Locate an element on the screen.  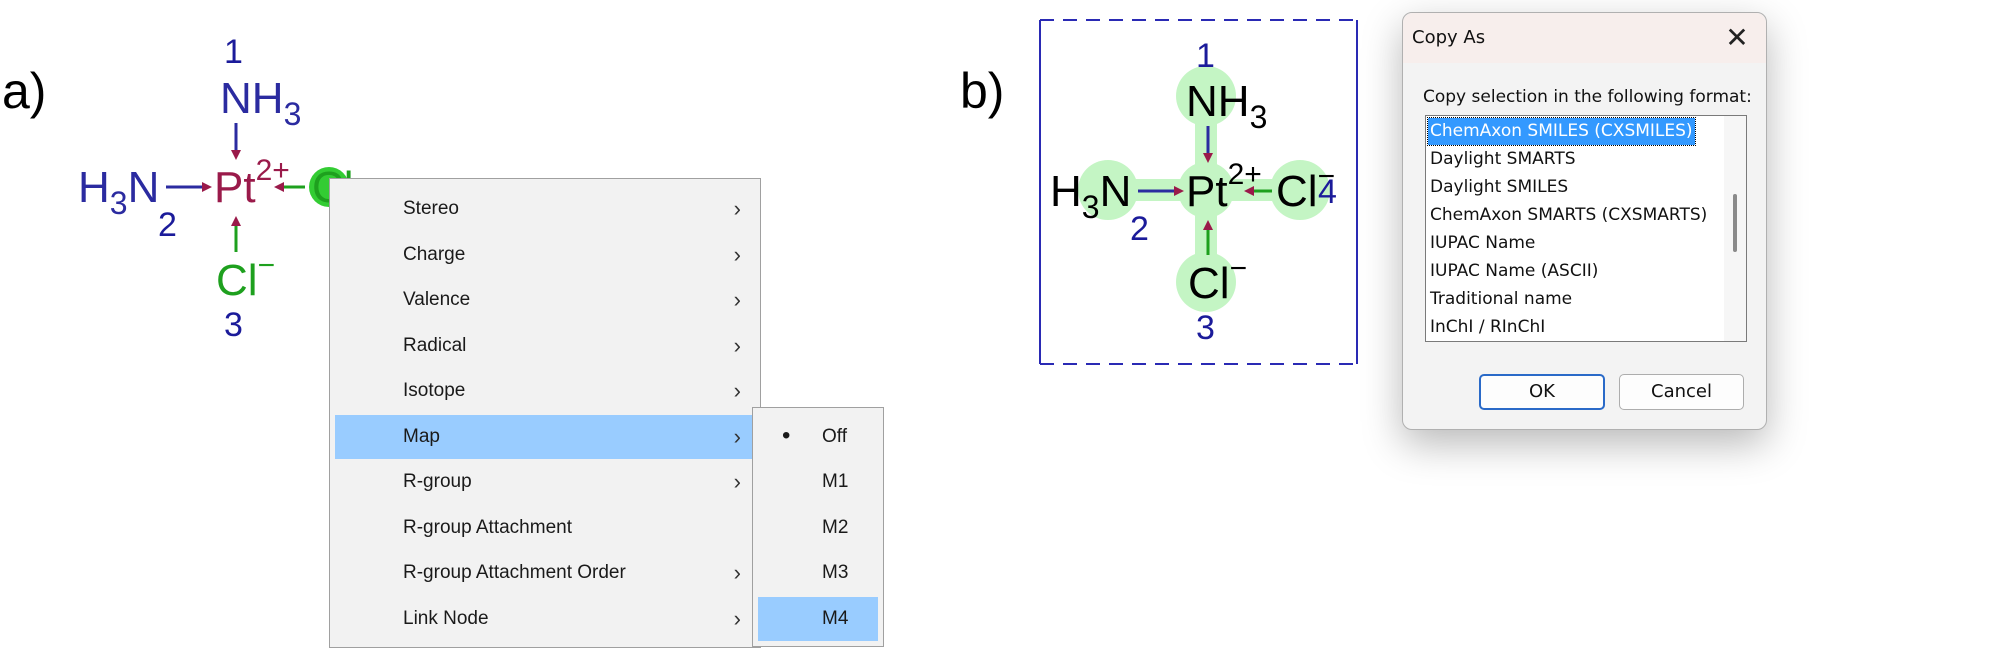
format-option: Daylight SMARTS is located at coordinates (1503, 159).